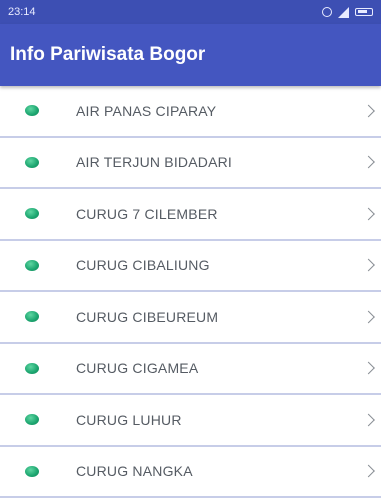  What do you see at coordinates (129, 419) in the screenshot?
I see `list-item-label: CURUG LUHUR` at bounding box center [129, 419].